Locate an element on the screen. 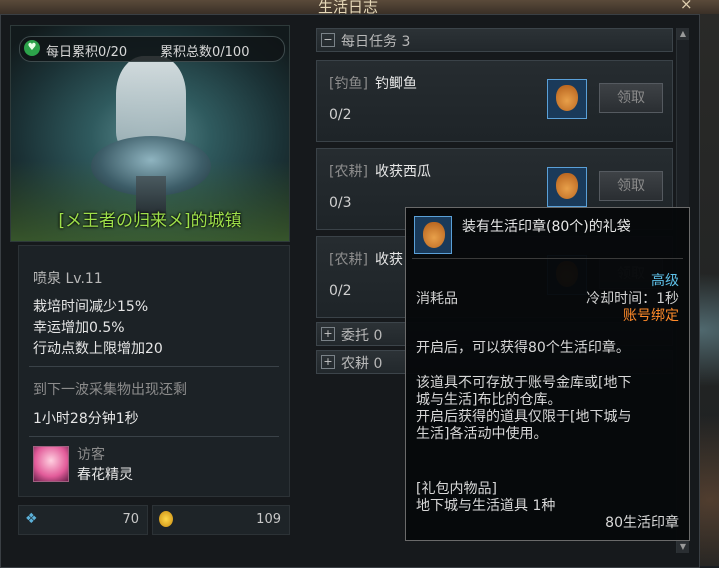 Image resolution: width=719 pixels, height=568 pixels. item-note-3: 开启后获得的道具仅限于[地下城与 is located at coordinates (524, 417).